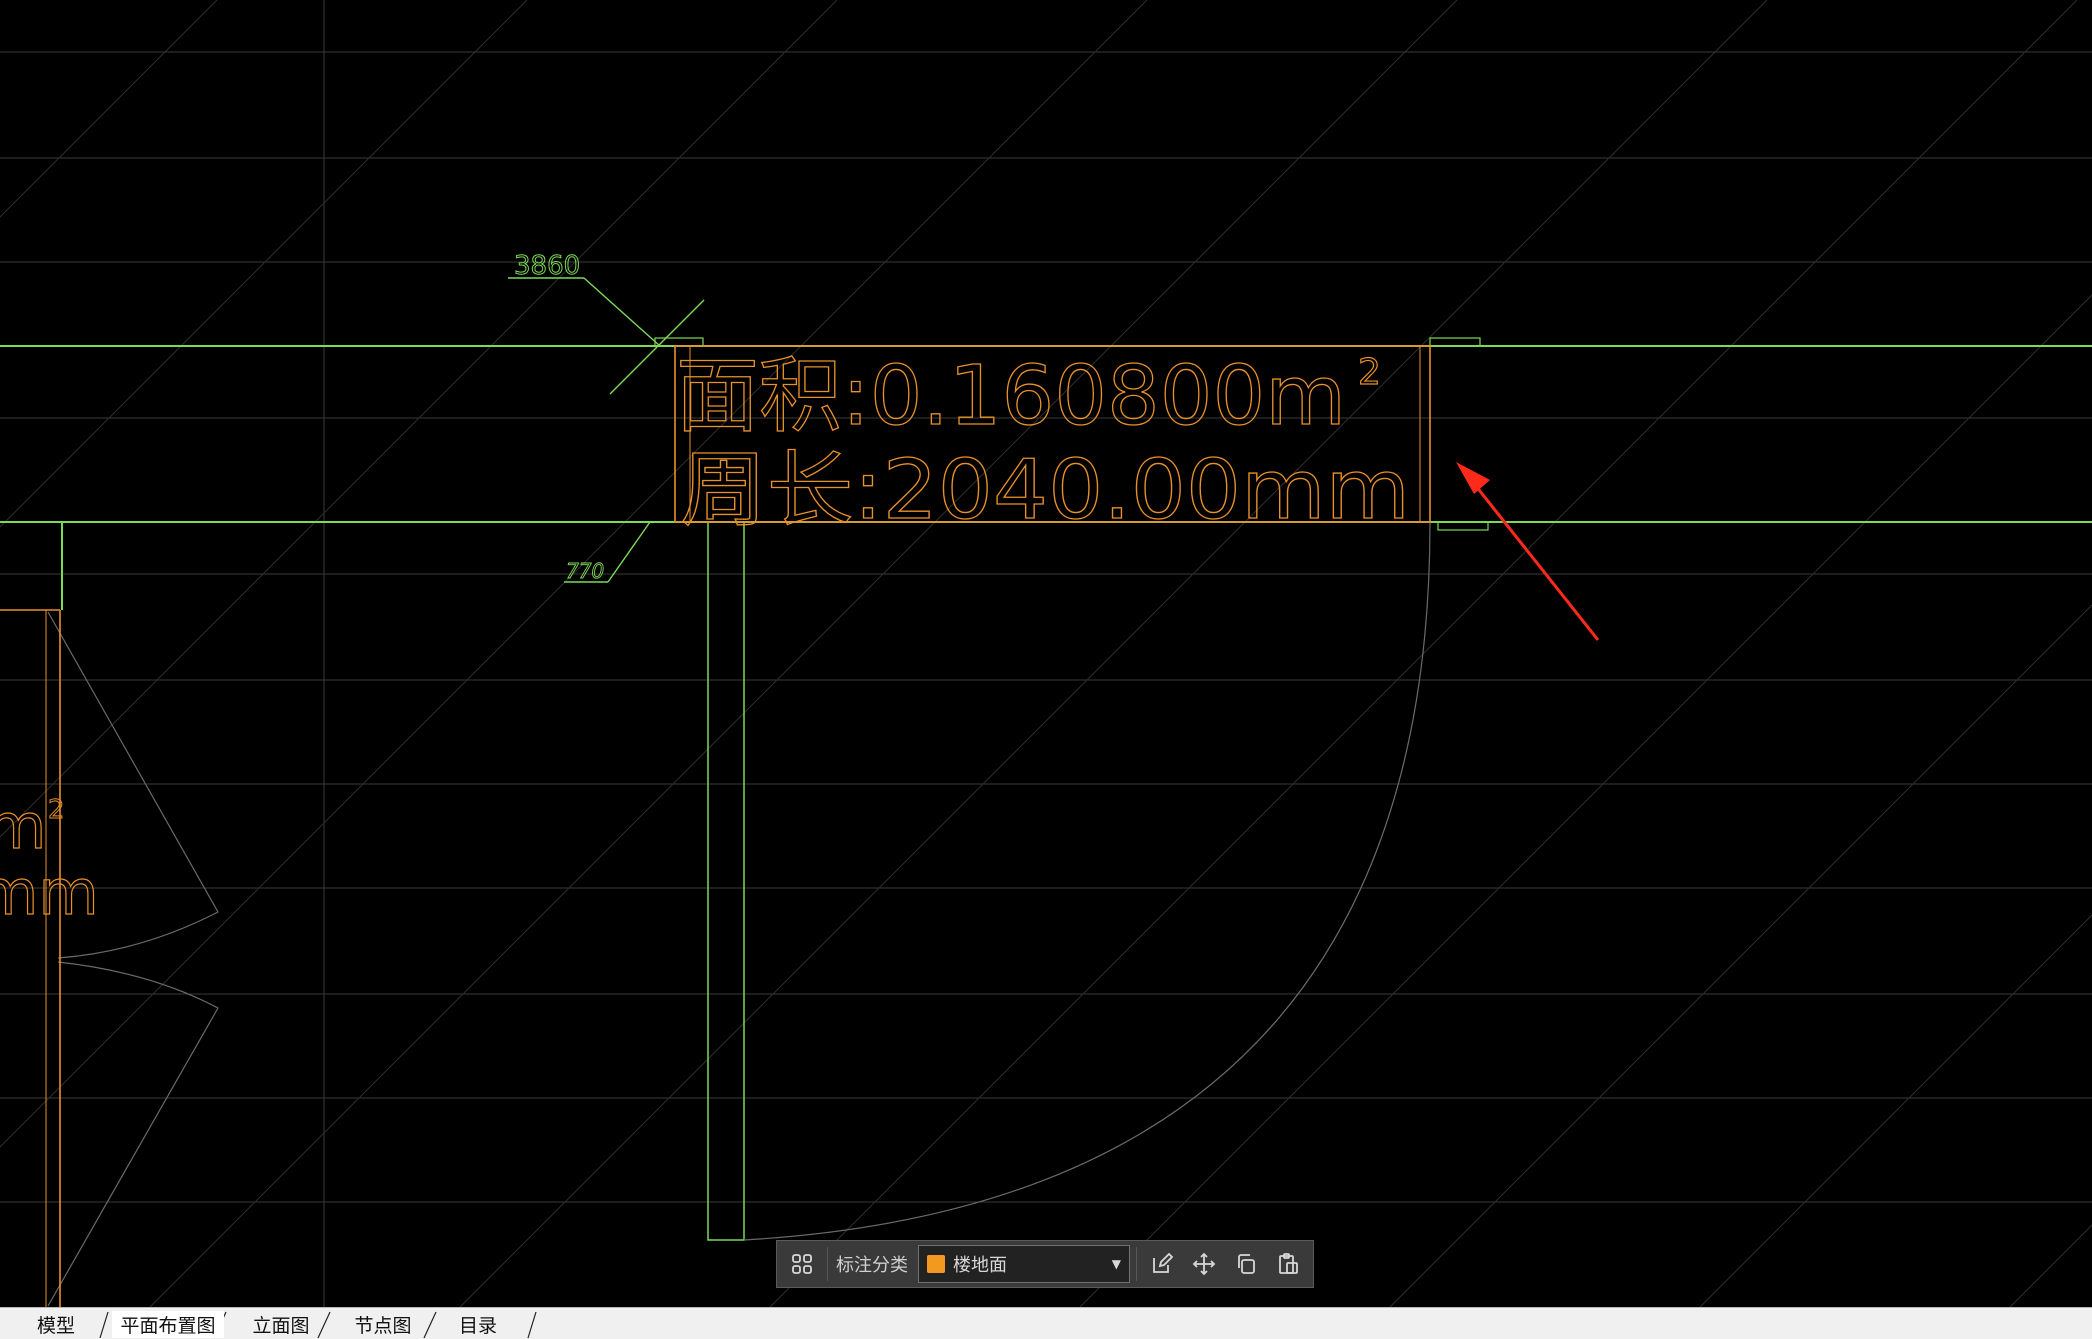  Describe the element at coordinates (1116, 1264) in the screenshot. I see `chevron-down-icon: ▼` at that location.